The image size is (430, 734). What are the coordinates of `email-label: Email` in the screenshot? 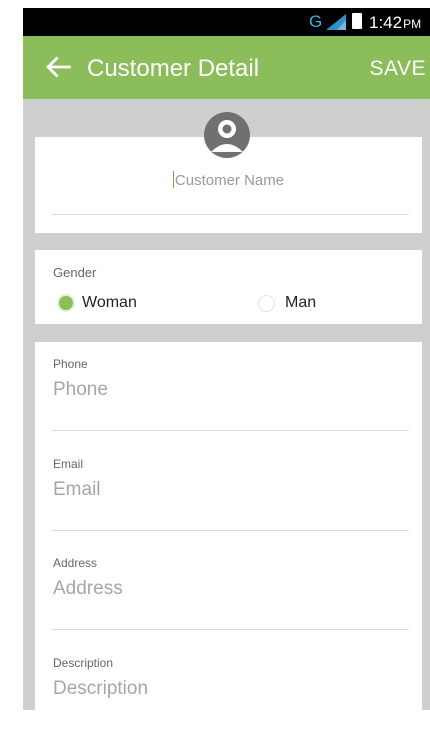 It's located at (68, 464).